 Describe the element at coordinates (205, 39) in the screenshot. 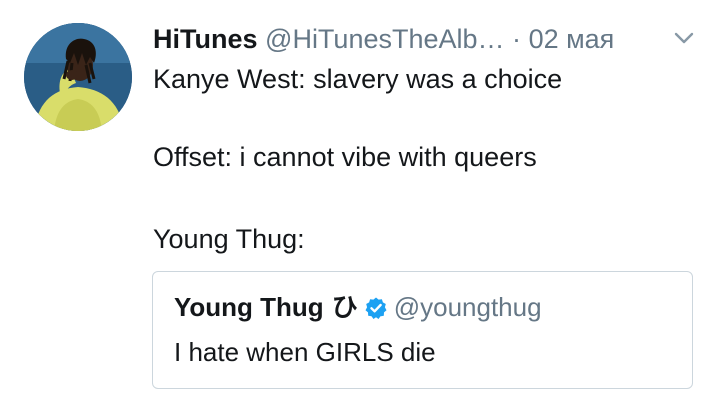

I see `author-display-name: HiTunes` at that location.